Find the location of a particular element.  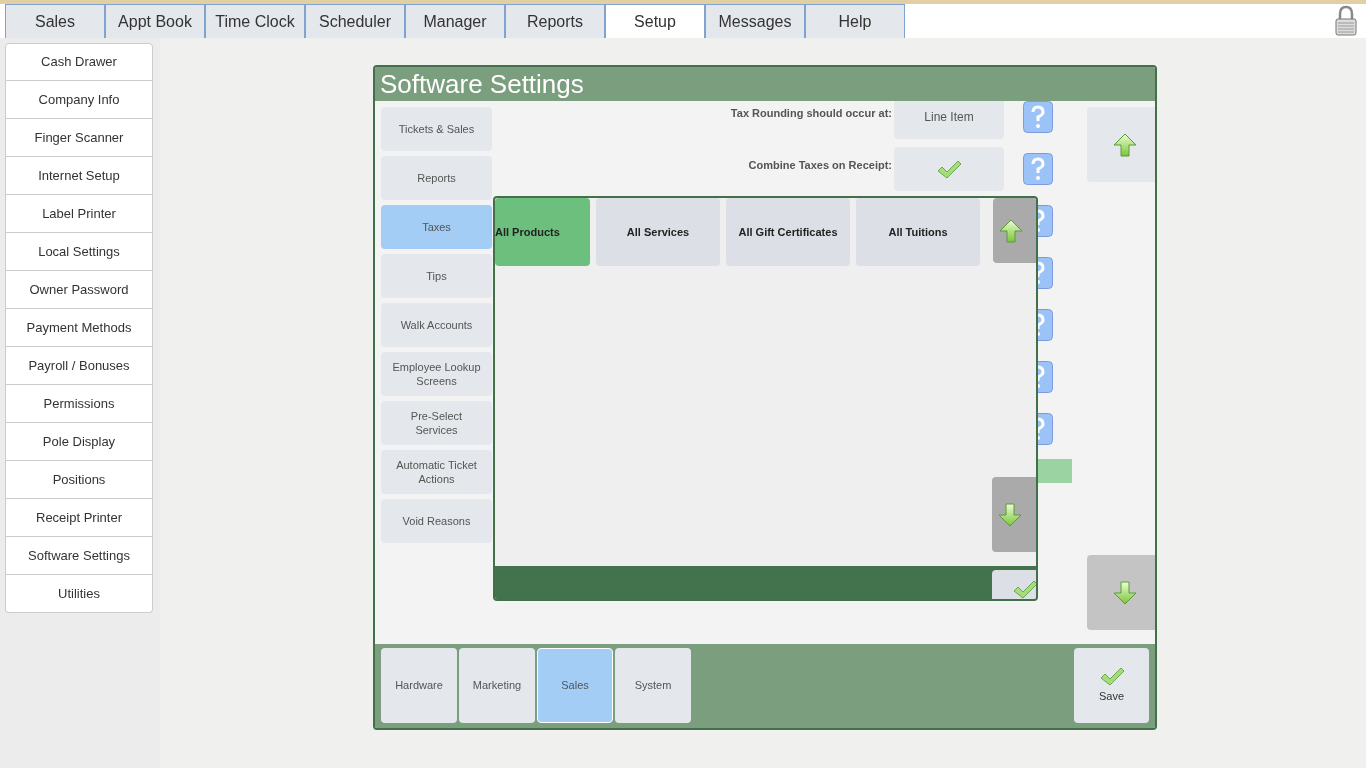

scroll-up-button is located at coordinates (1121, 144).